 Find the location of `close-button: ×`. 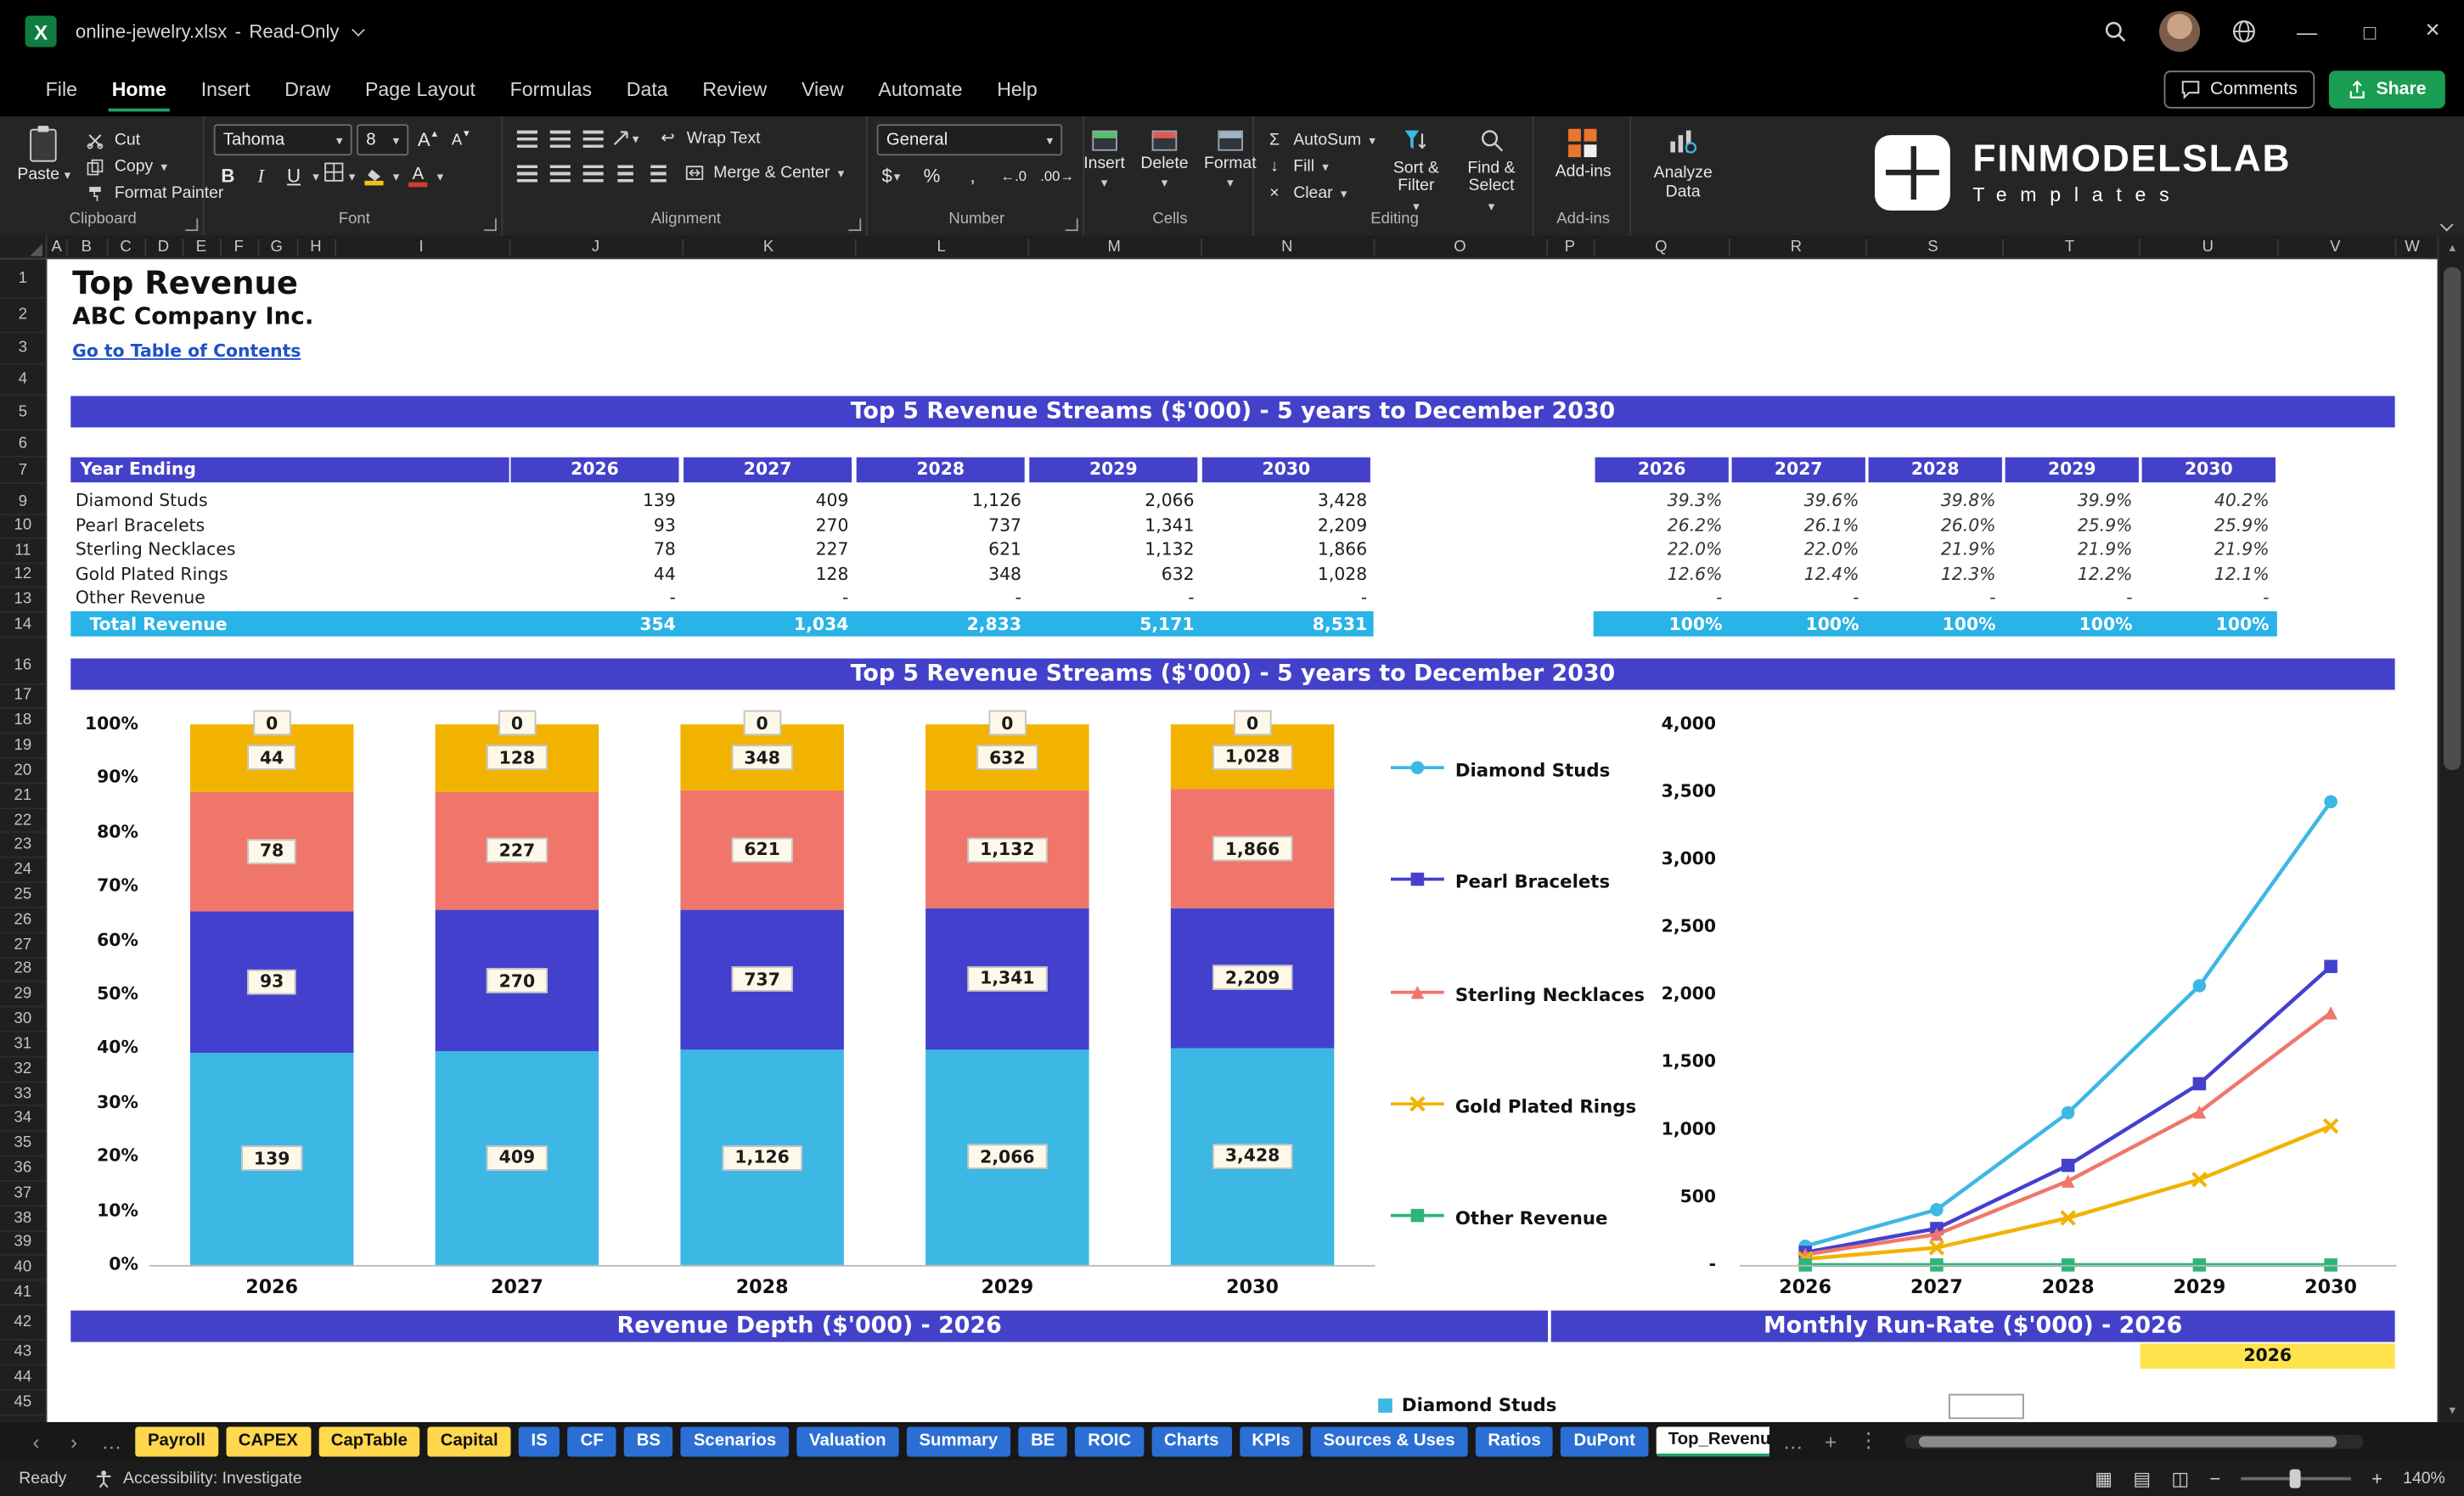

close-button: × is located at coordinates (2432, 31).